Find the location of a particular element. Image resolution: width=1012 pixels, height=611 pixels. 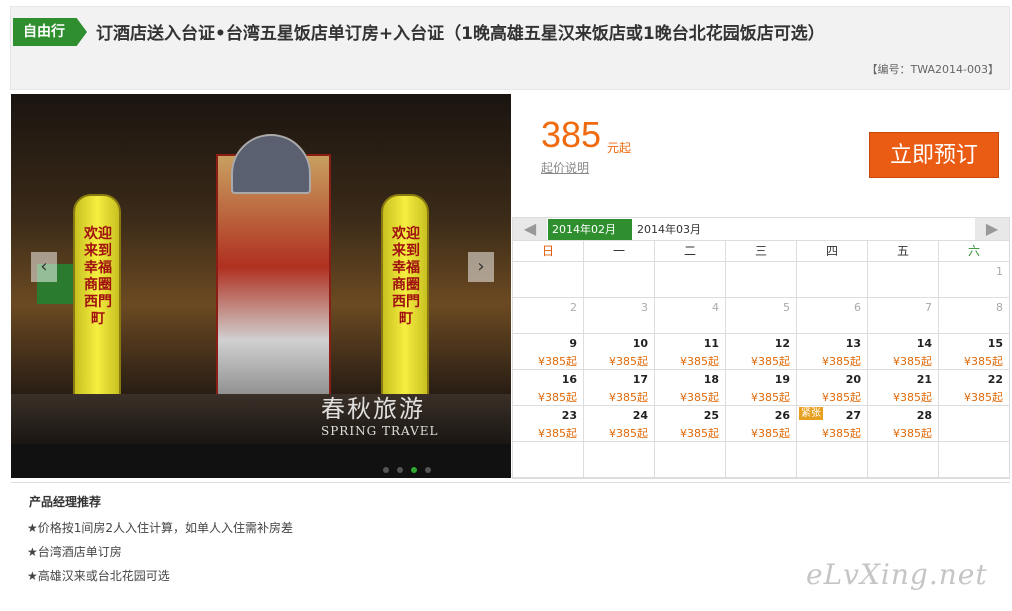

carousel-next-button: › is located at coordinates (481, 267).